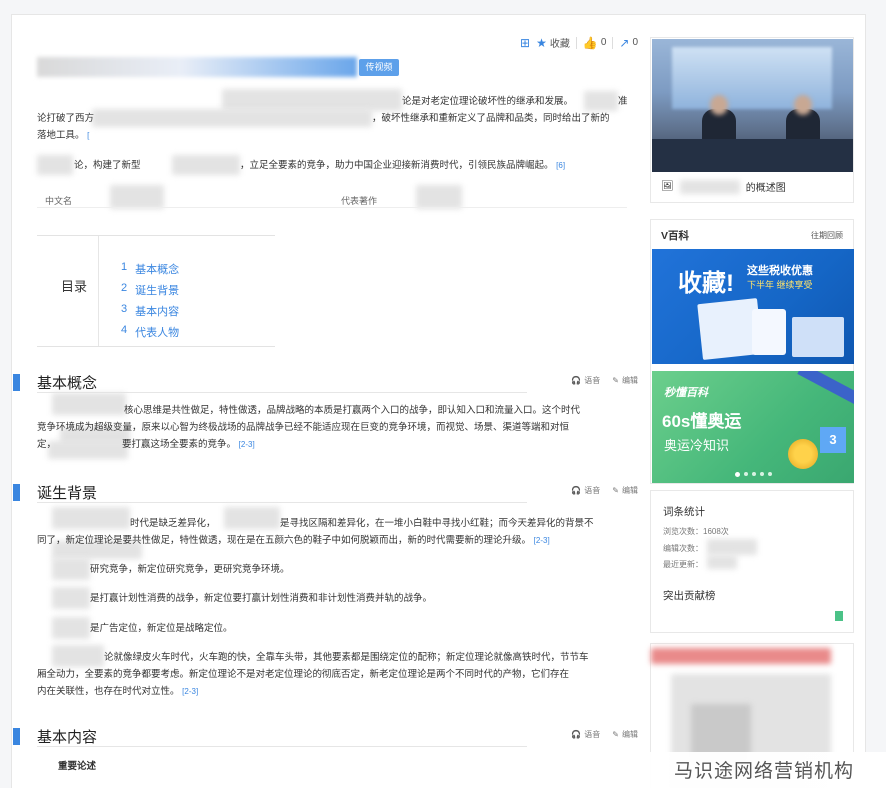 The height and width of the screenshot is (788, 886). I want to click on add-button: ⊞, so click(525, 43).